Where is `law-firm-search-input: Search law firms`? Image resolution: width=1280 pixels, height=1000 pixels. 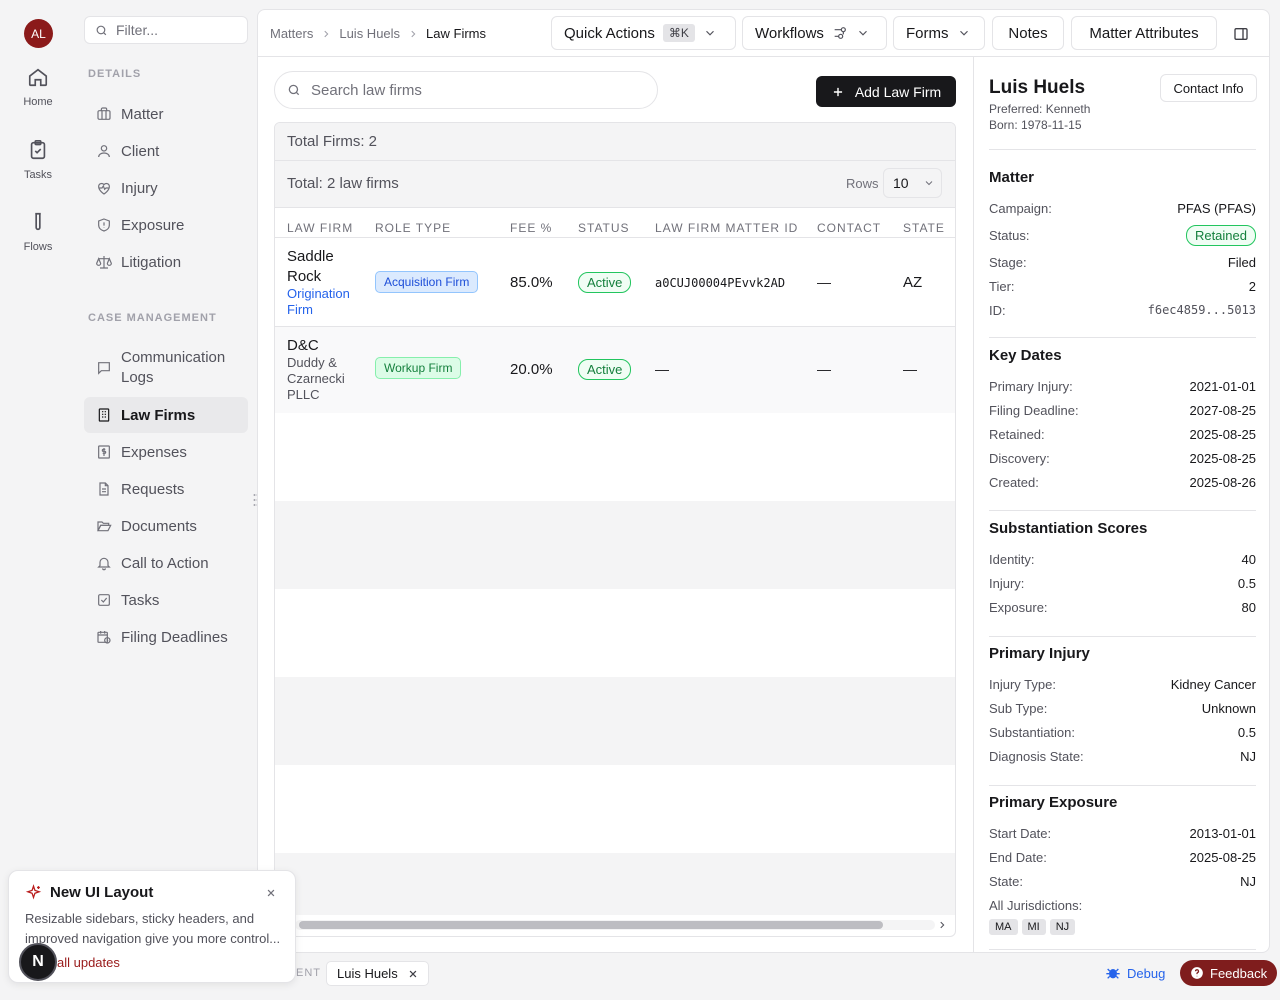
law-firm-search-input: Search law firms is located at coordinates (466, 90).